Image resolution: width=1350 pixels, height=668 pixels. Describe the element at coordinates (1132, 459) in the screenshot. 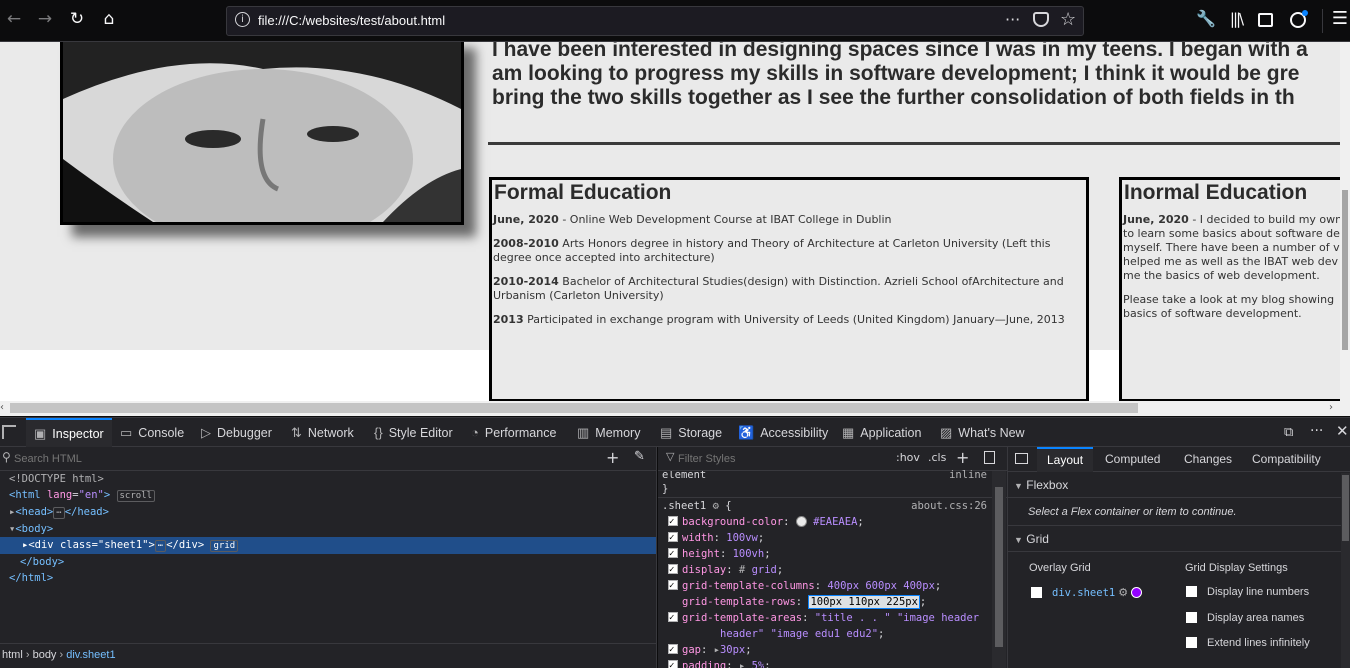

I see `tab-computed: Computed` at that location.